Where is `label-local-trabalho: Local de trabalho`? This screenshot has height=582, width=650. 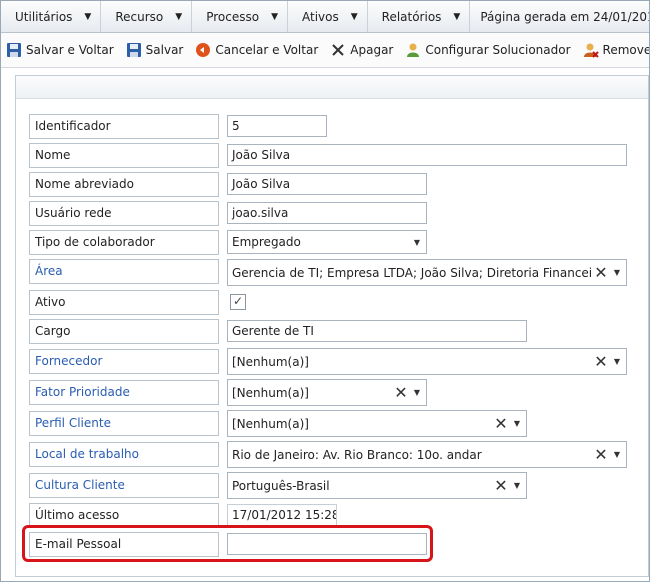 label-local-trabalho: Local de trabalho is located at coordinates (124, 454).